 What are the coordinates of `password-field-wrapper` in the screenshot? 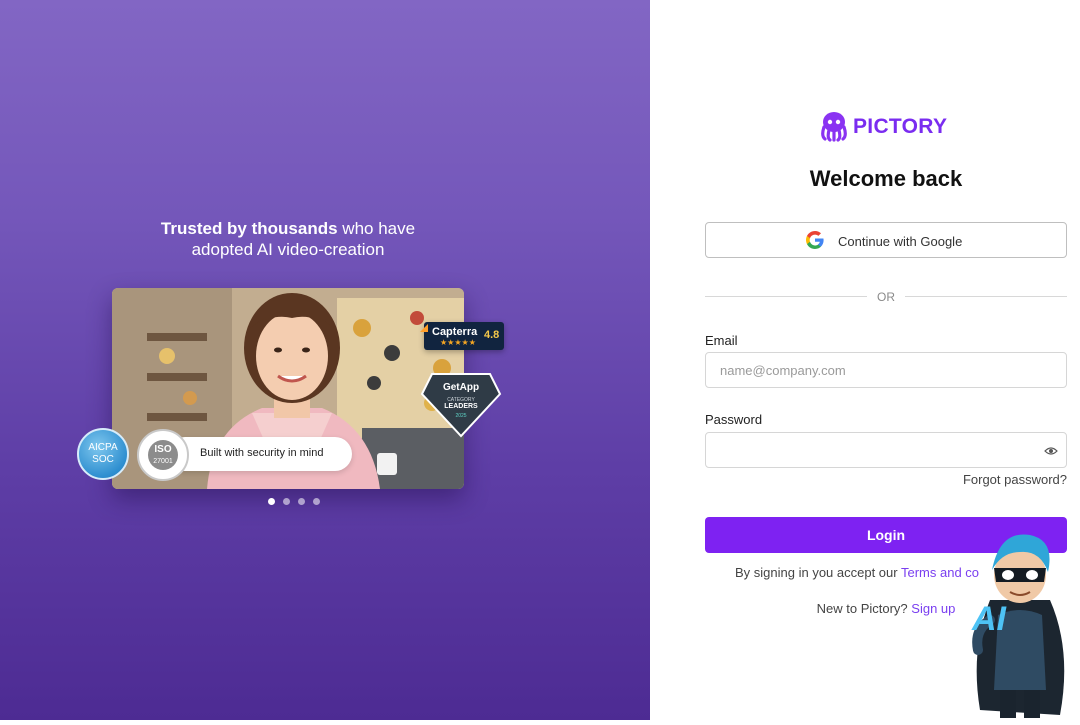 It's located at (886, 450).